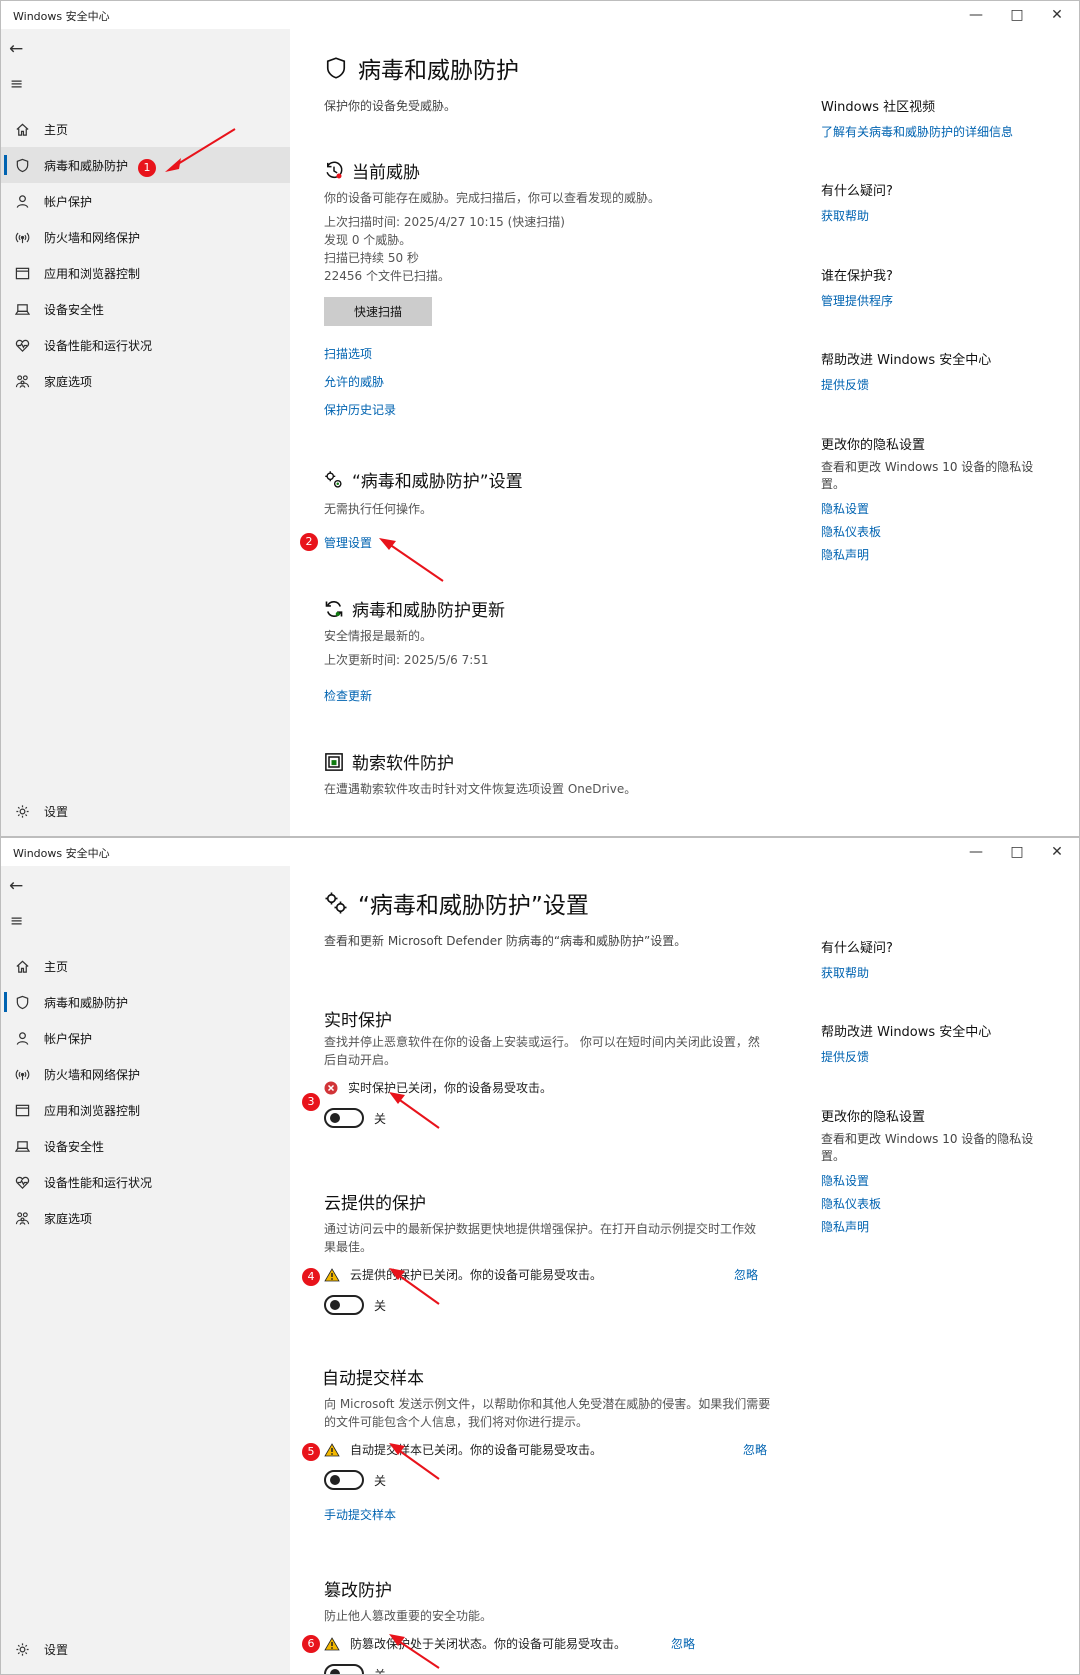 The image size is (1080, 1675). I want to click on sidebar-item-label: 设备性能和运行状况, so click(98, 345).